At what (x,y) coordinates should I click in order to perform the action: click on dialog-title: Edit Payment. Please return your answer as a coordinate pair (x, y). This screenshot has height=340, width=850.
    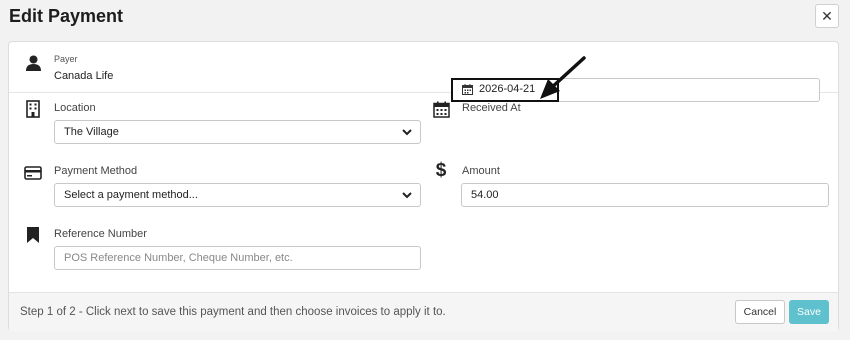
    Looking at the image, I should click on (66, 16).